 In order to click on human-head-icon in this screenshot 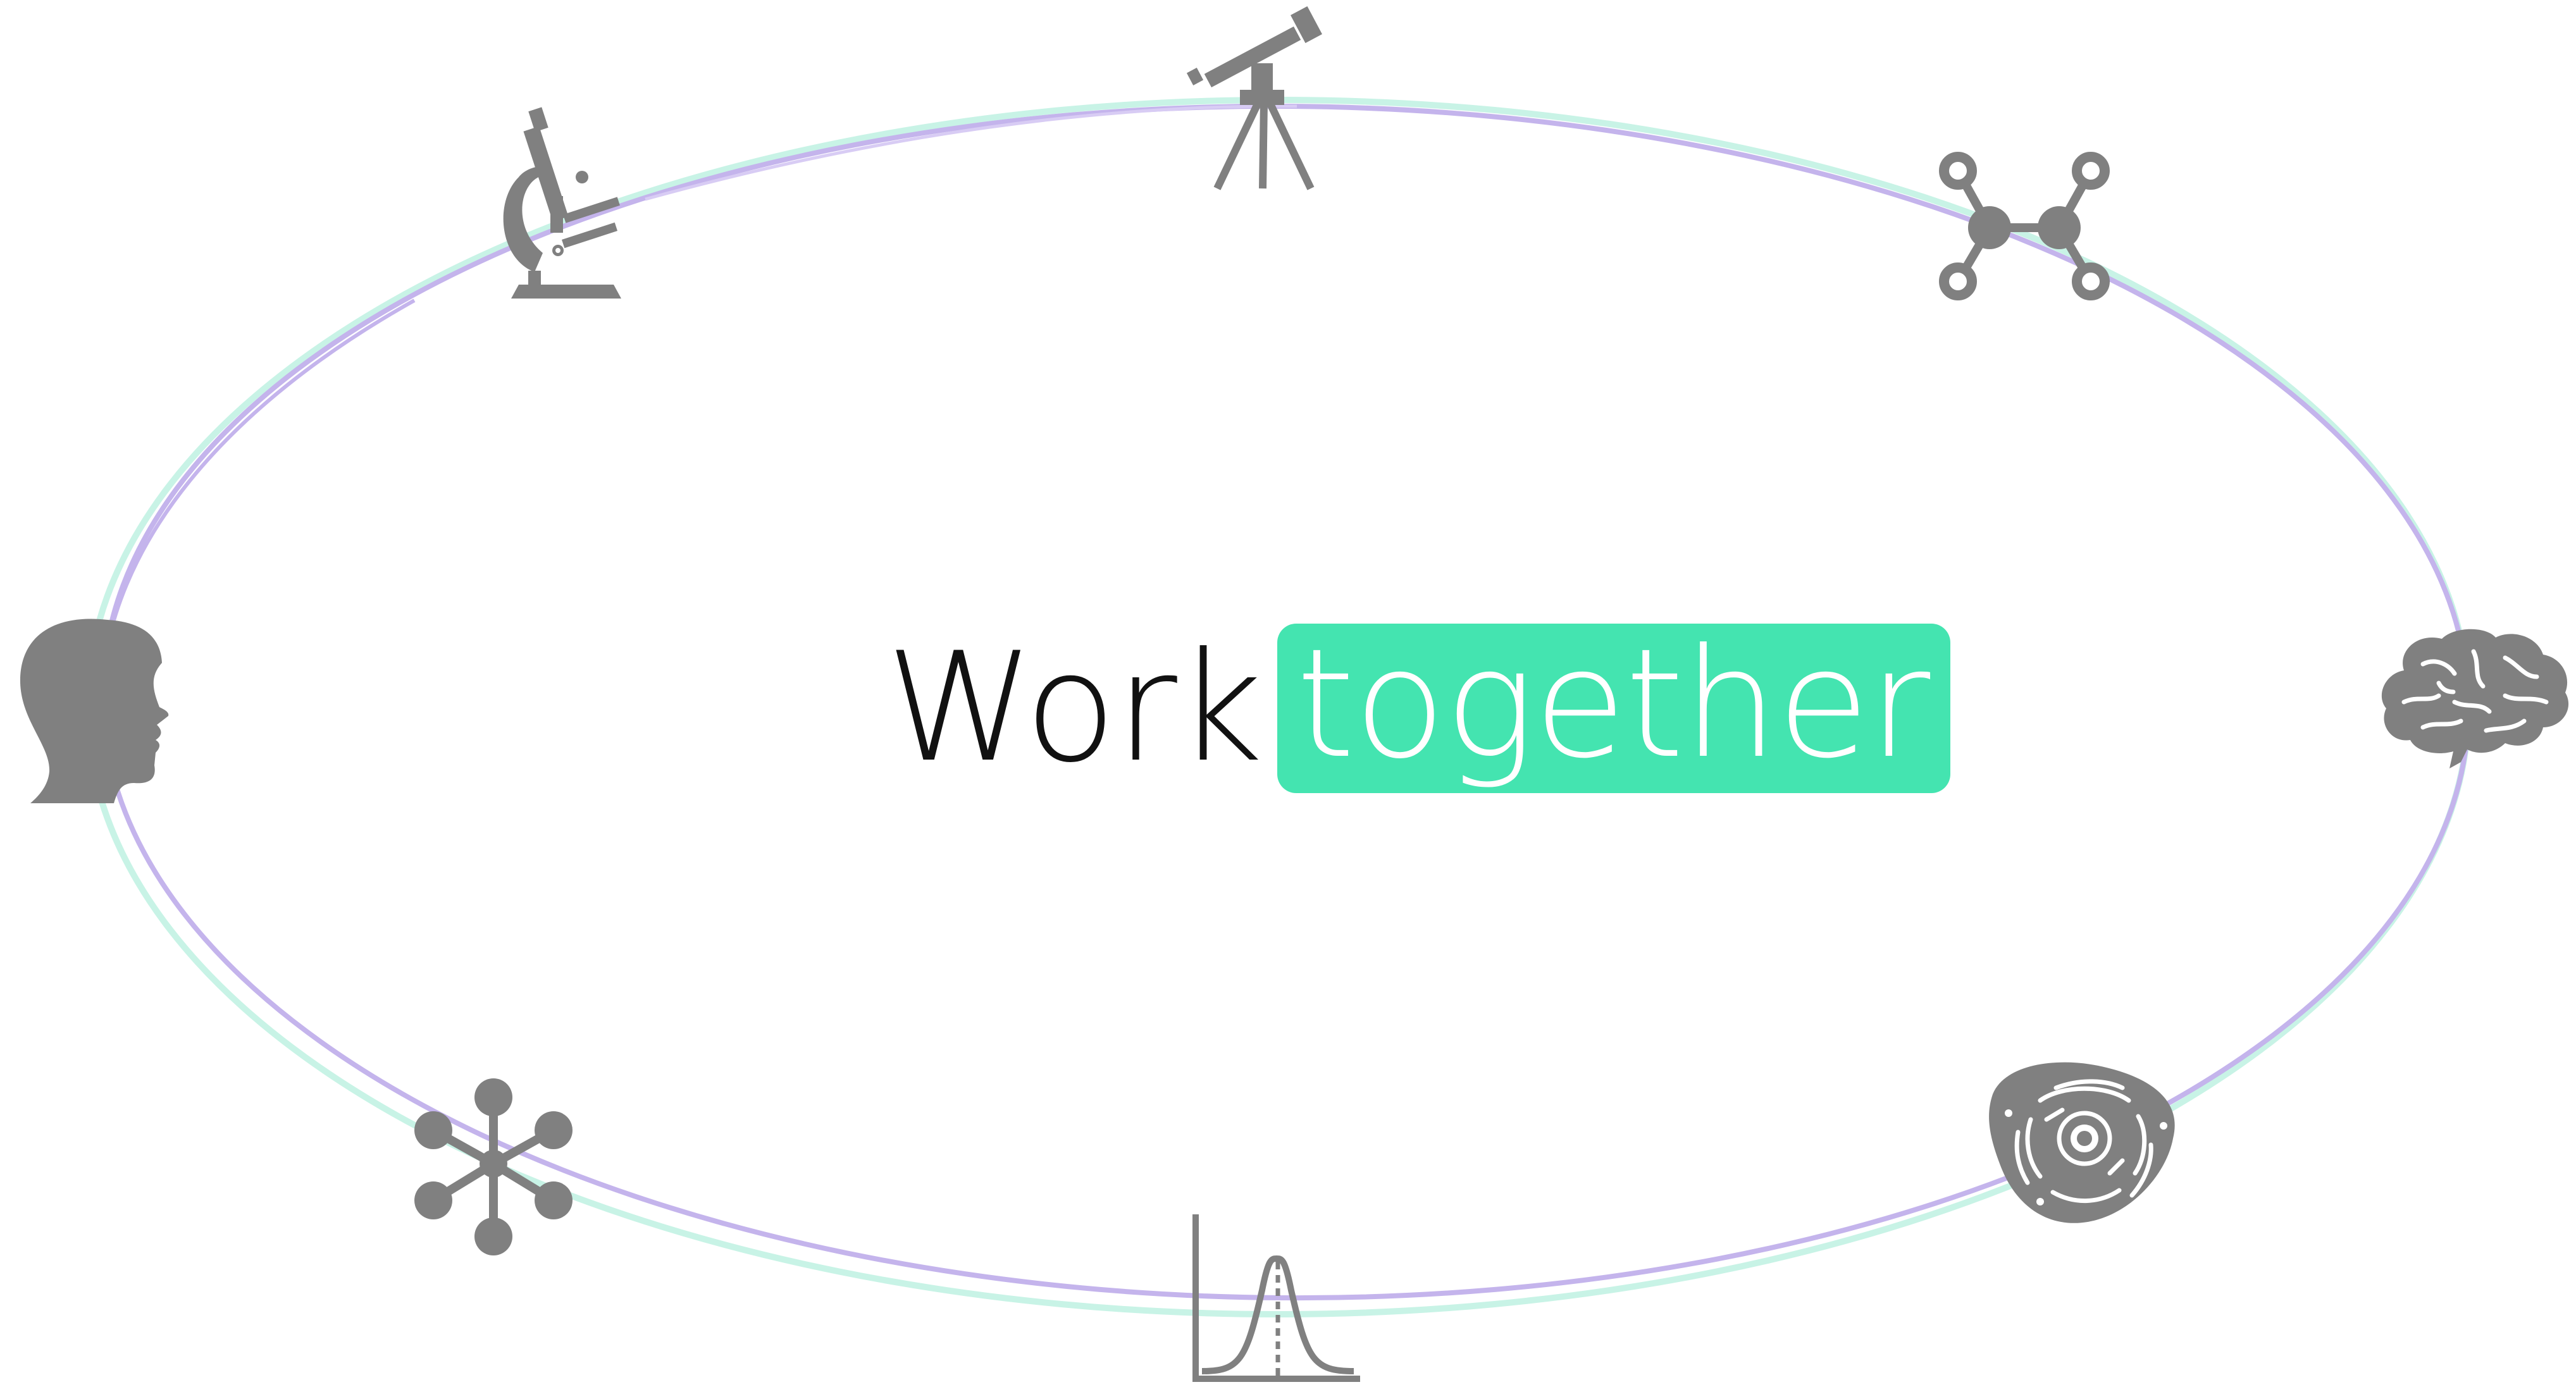, I will do `click(98, 708)`.